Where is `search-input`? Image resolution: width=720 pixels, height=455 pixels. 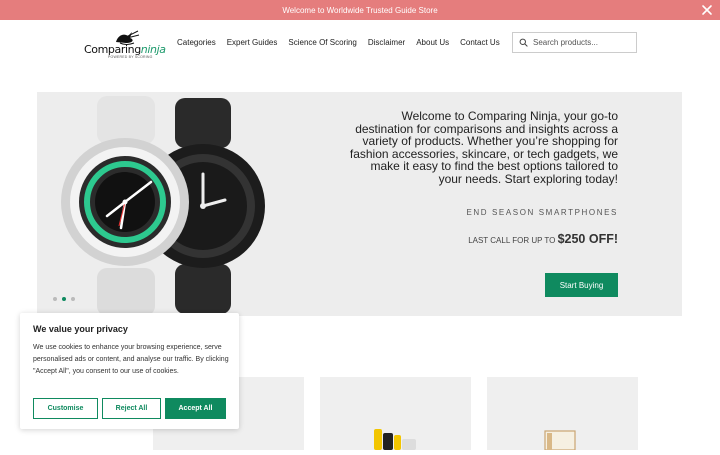 search-input is located at coordinates (580, 42).